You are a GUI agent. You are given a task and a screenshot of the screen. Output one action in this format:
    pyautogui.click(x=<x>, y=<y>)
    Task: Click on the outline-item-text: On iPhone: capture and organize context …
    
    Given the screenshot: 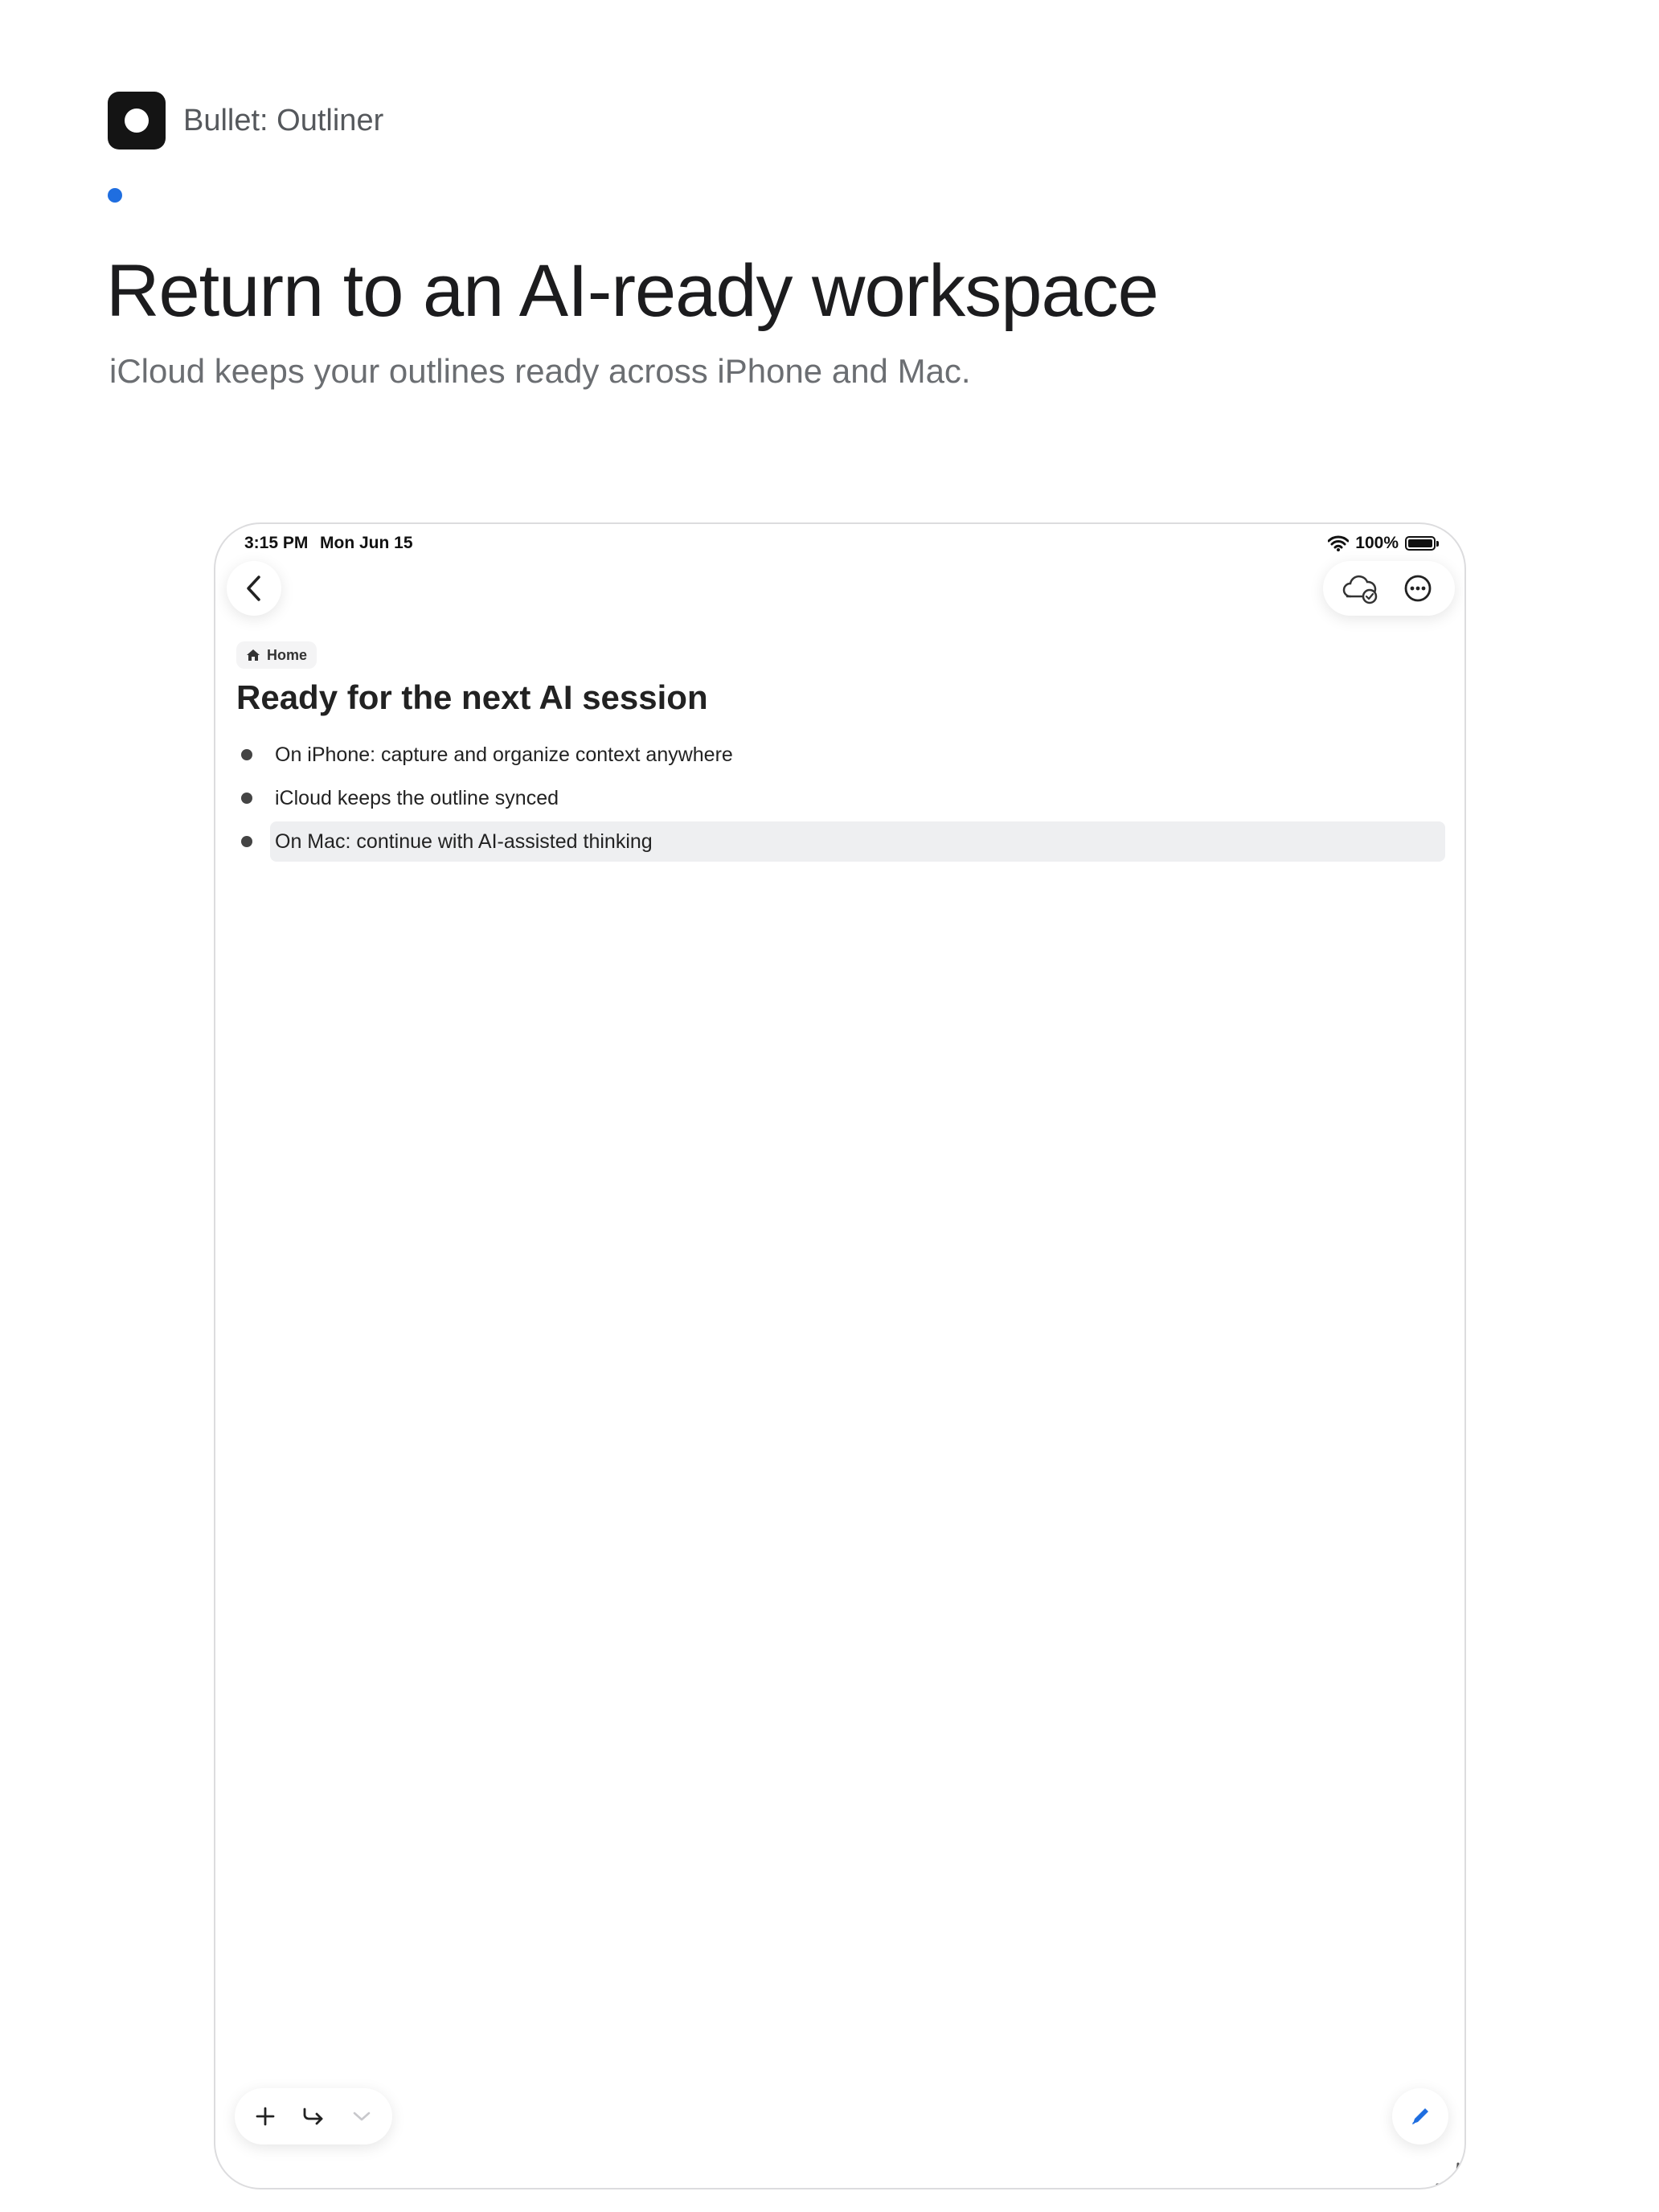 What is the action you would take?
    pyautogui.click(x=857, y=755)
    